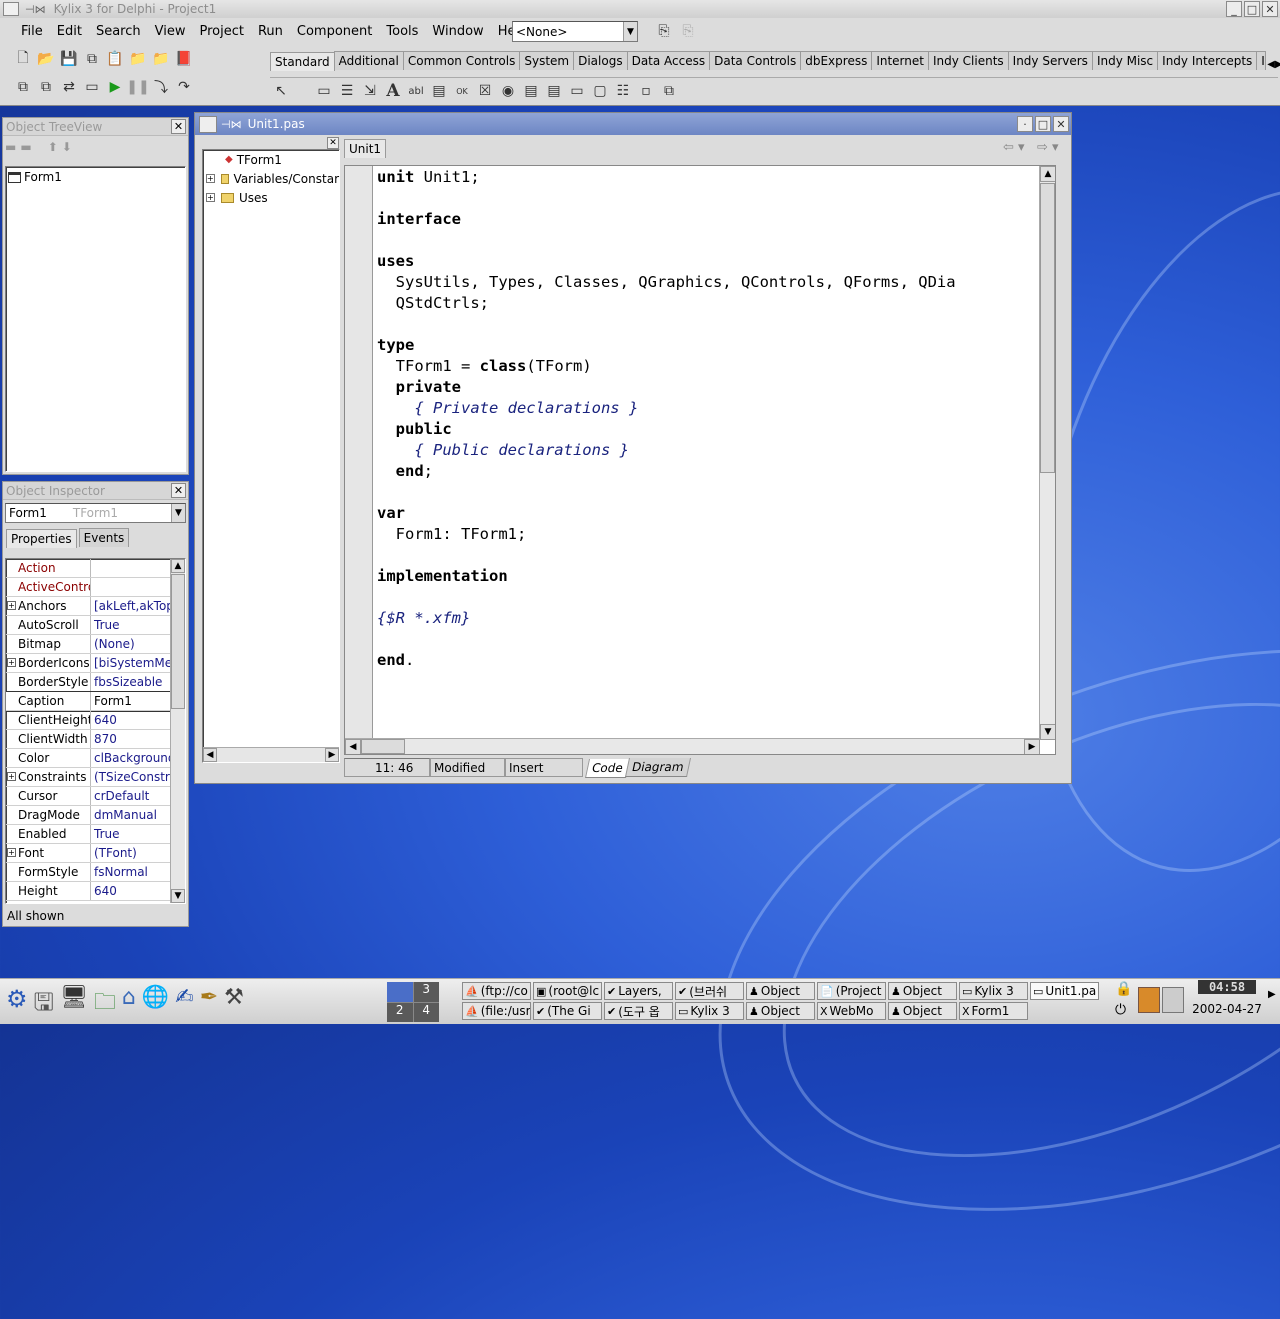 The height and width of the screenshot is (1319, 1280). I want to click on terminal-icon: 🖥, so click(74, 1005).